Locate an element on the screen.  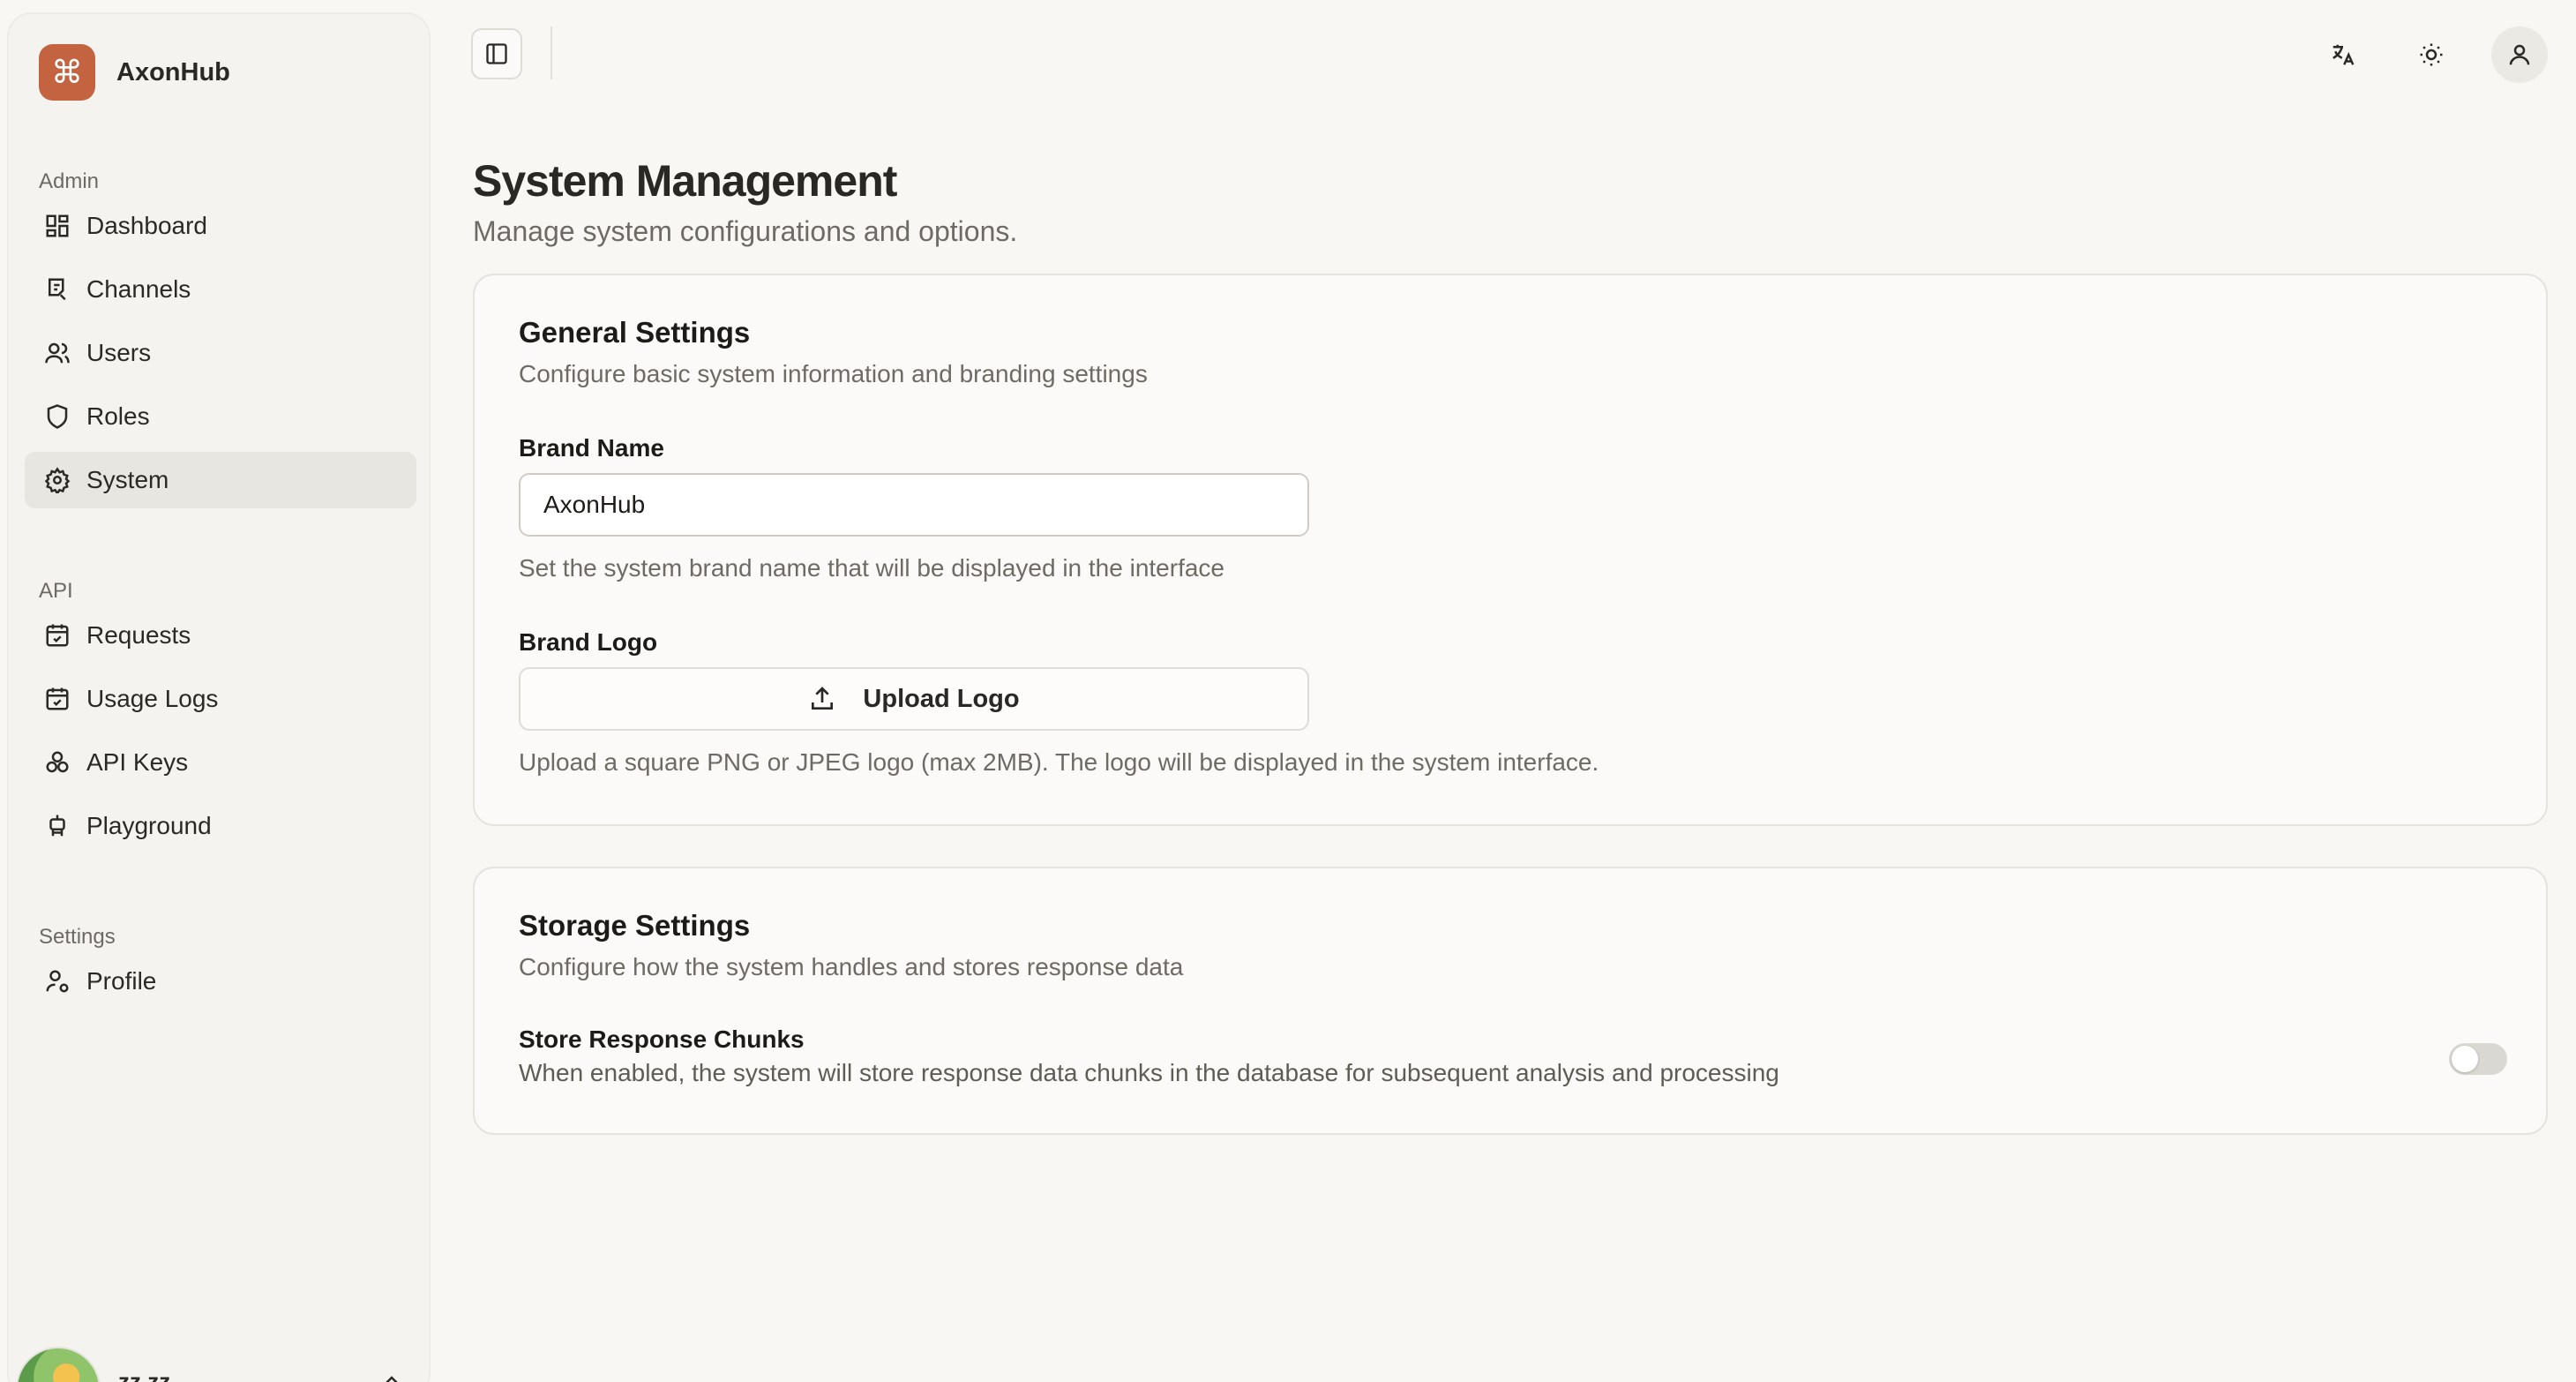
sidebar-toggle-icon is located at coordinates (496, 54).